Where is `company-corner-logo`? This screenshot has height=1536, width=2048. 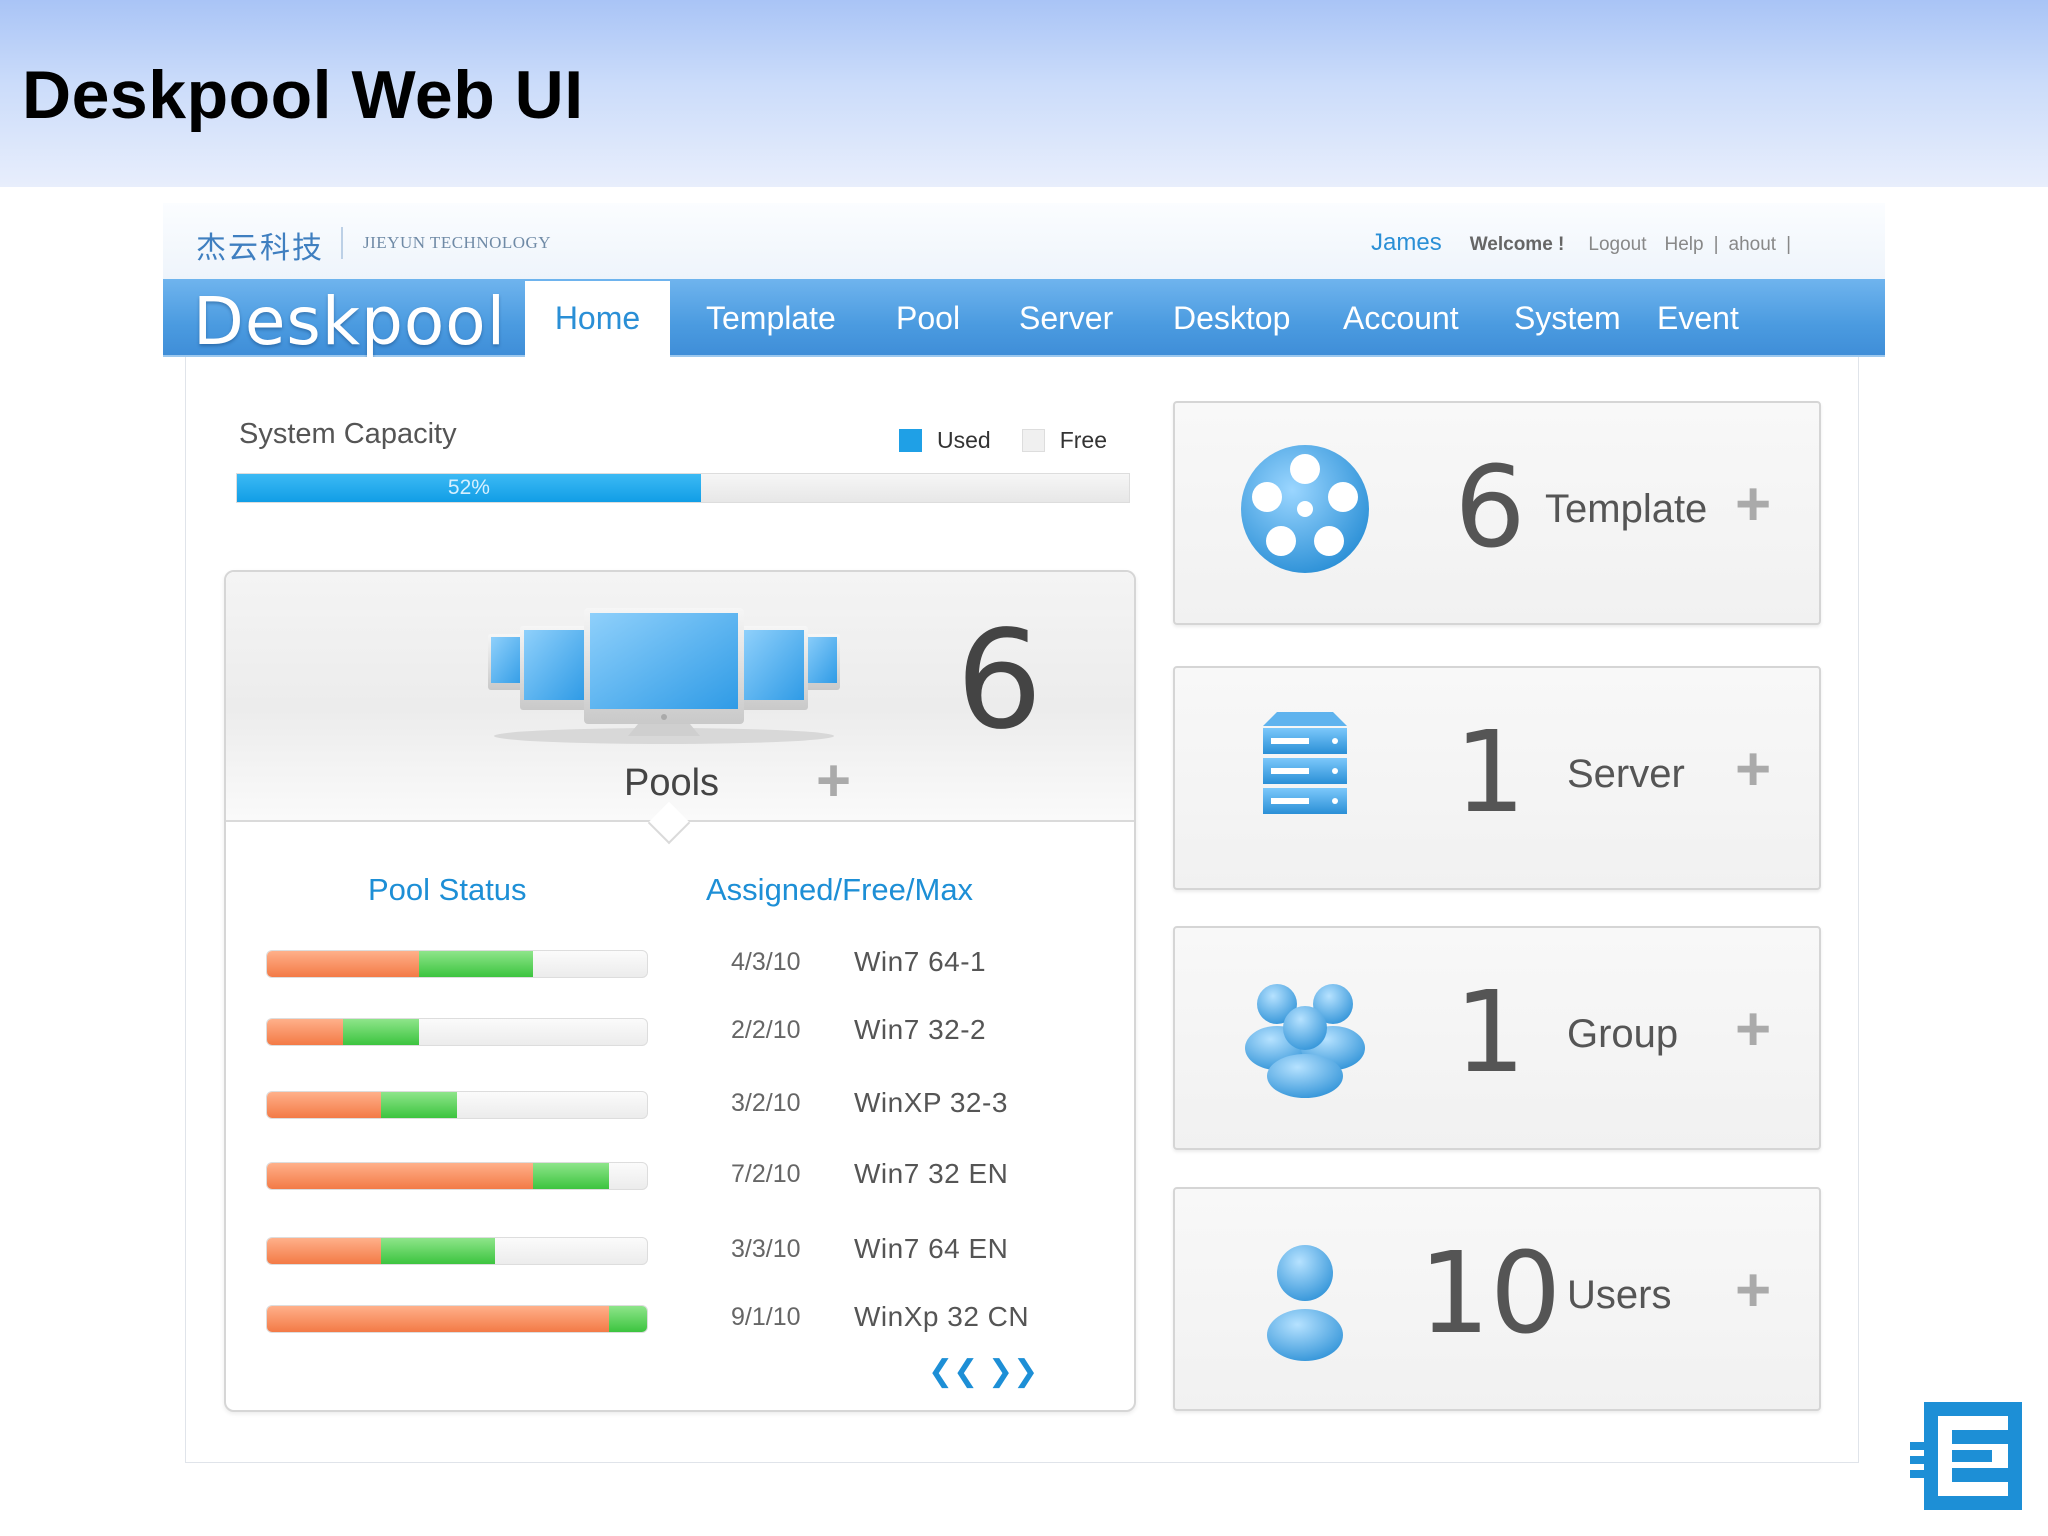 company-corner-logo is located at coordinates (1966, 1456).